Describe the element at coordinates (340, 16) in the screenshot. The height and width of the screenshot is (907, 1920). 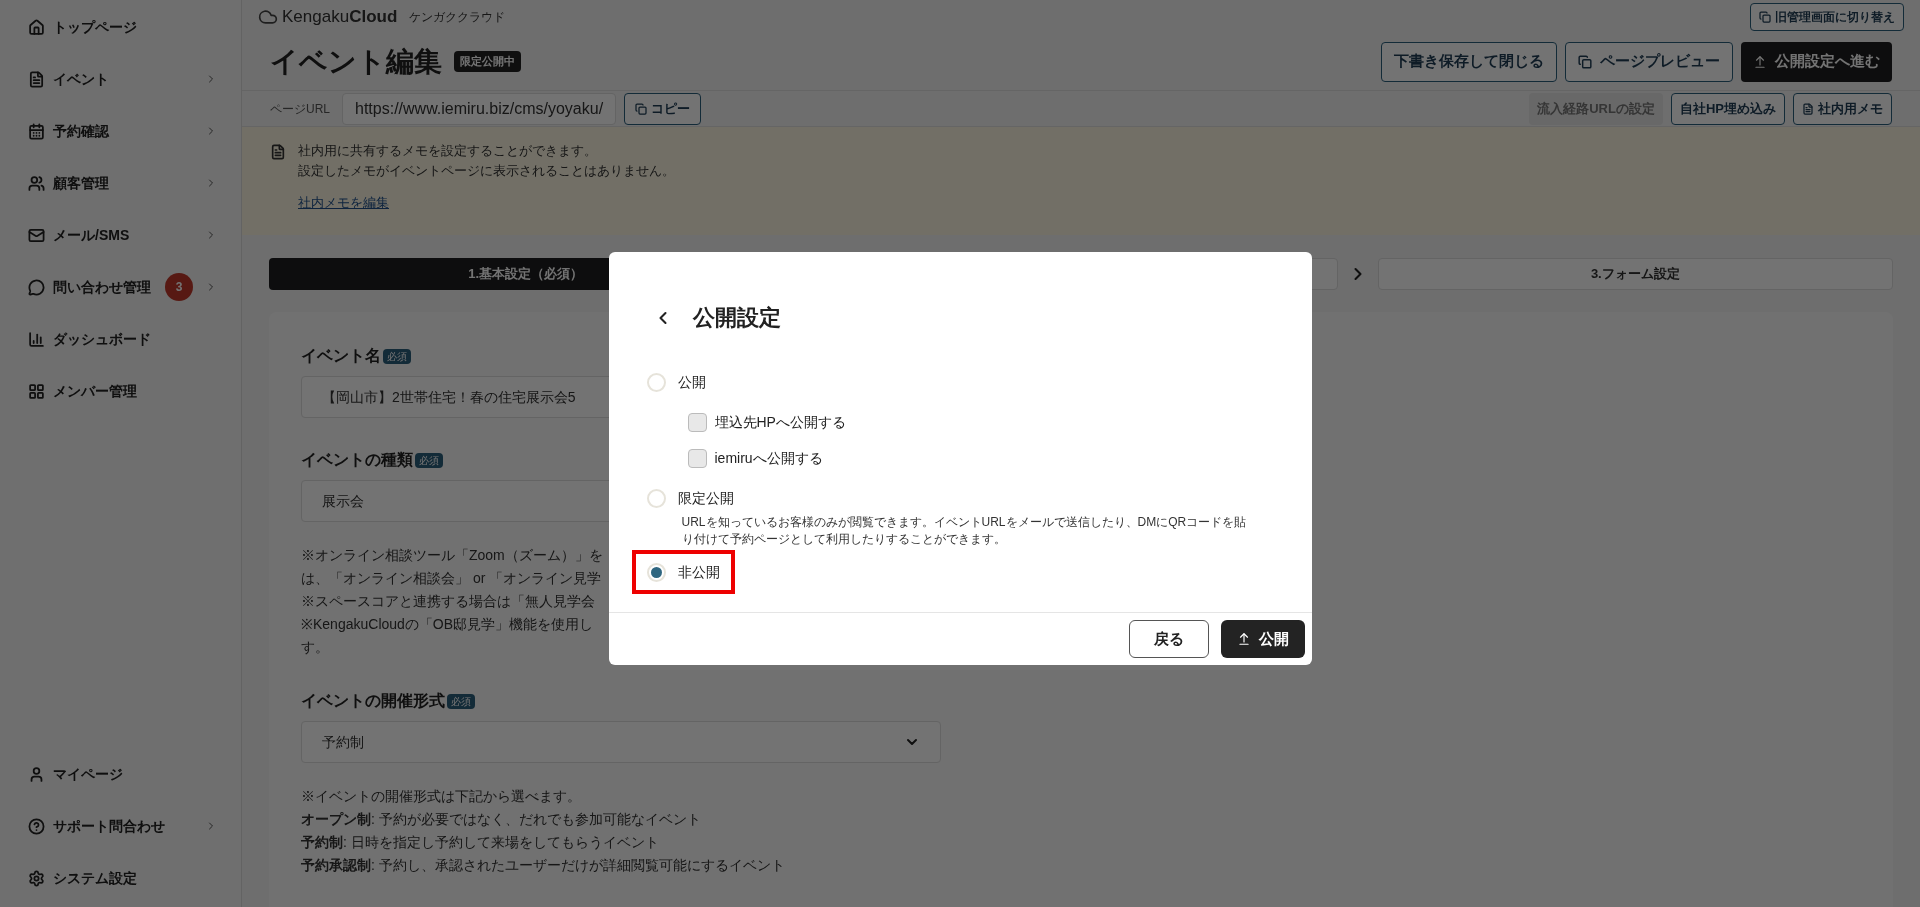
I see `logo-text: KengakuCloud` at that location.